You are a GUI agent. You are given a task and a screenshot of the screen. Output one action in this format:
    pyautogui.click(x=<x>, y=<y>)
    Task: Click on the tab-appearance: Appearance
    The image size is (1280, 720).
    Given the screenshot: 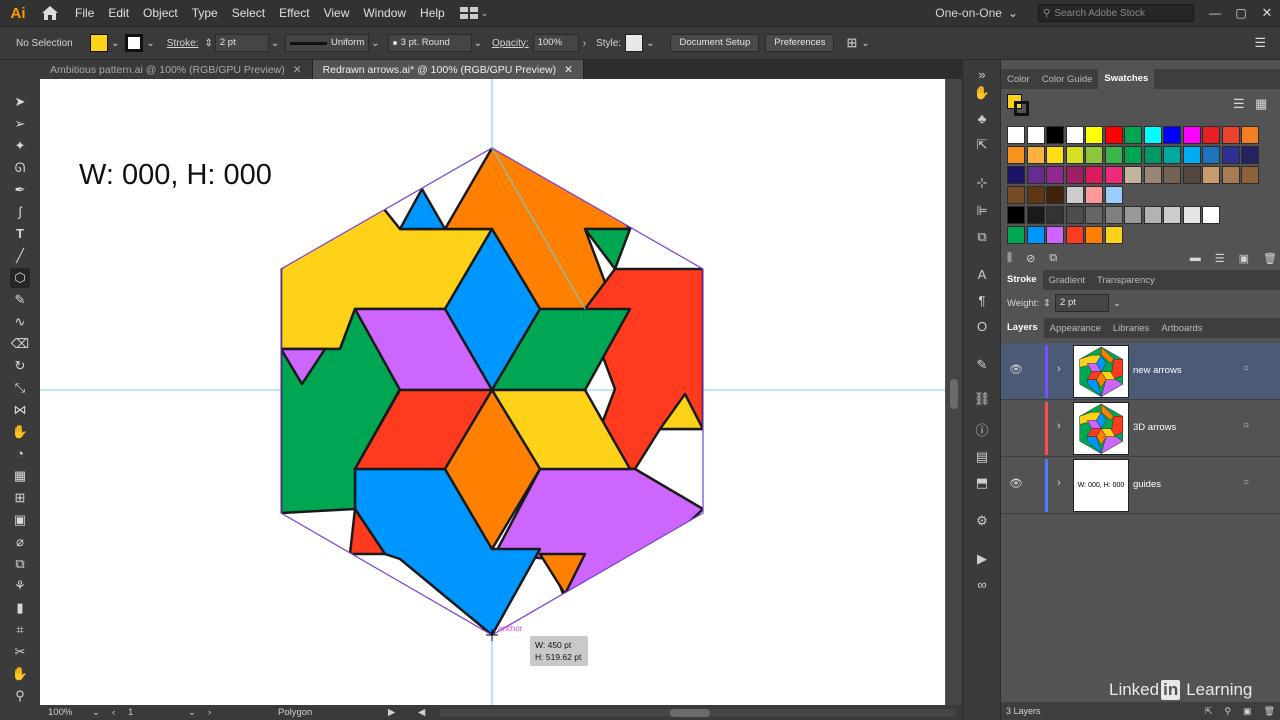 What is the action you would take?
    pyautogui.click(x=1075, y=328)
    